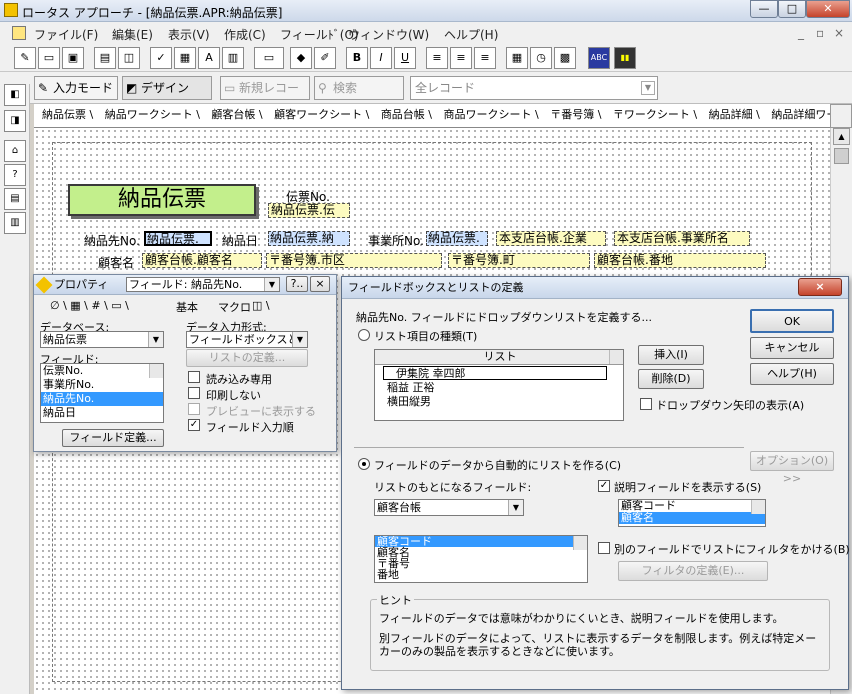 This screenshot has height=694, width=852. I want to click on field-list: 伝票No. 事業所No. 納品先No. 納品日, so click(102, 393).